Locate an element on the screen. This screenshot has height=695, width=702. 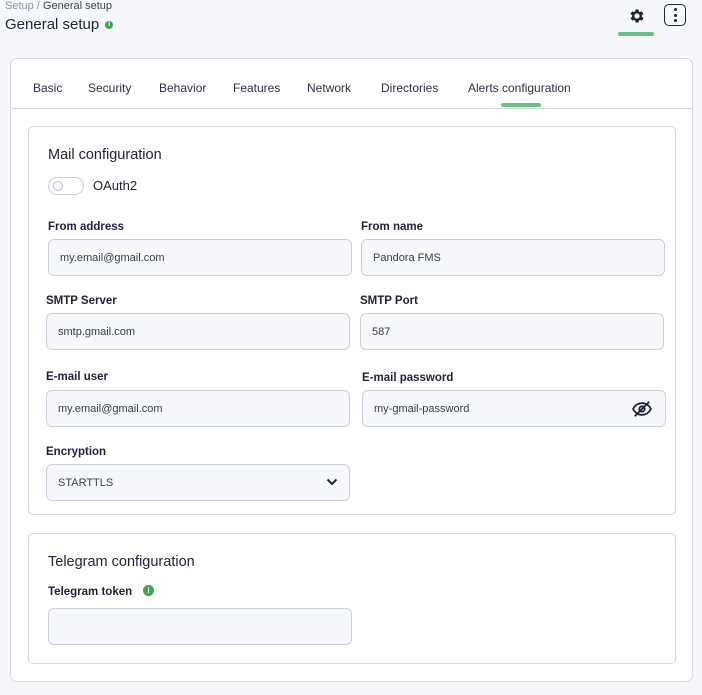
tab-directories: Directories is located at coordinates (409, 88).